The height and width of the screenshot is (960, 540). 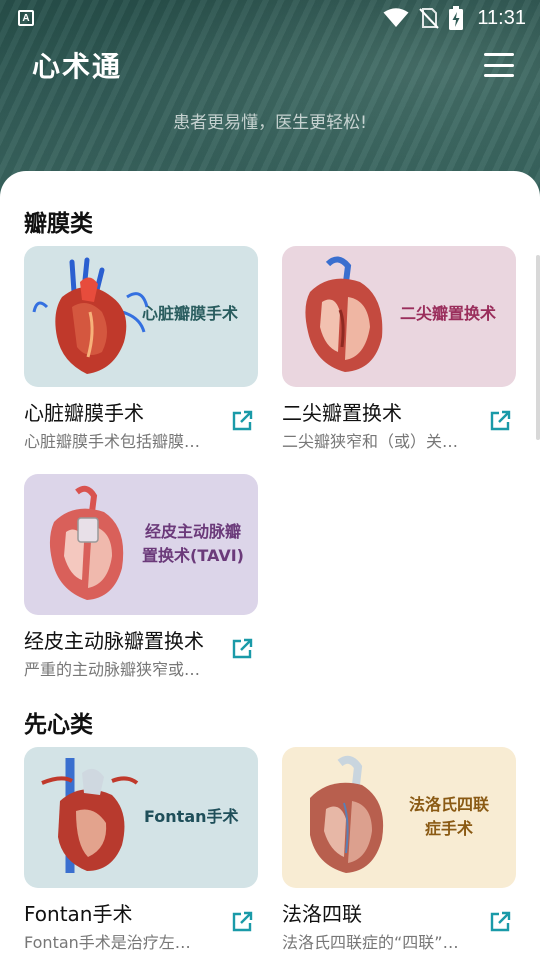 I want to click on card-image-label: Fontan手术, so click(x=191, y=816).